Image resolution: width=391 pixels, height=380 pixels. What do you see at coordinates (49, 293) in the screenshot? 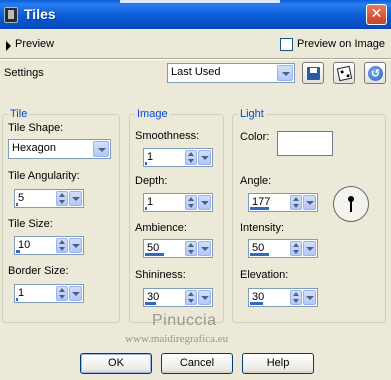
I see `border-size-spinner: 1` at bounding box center [49, 293].